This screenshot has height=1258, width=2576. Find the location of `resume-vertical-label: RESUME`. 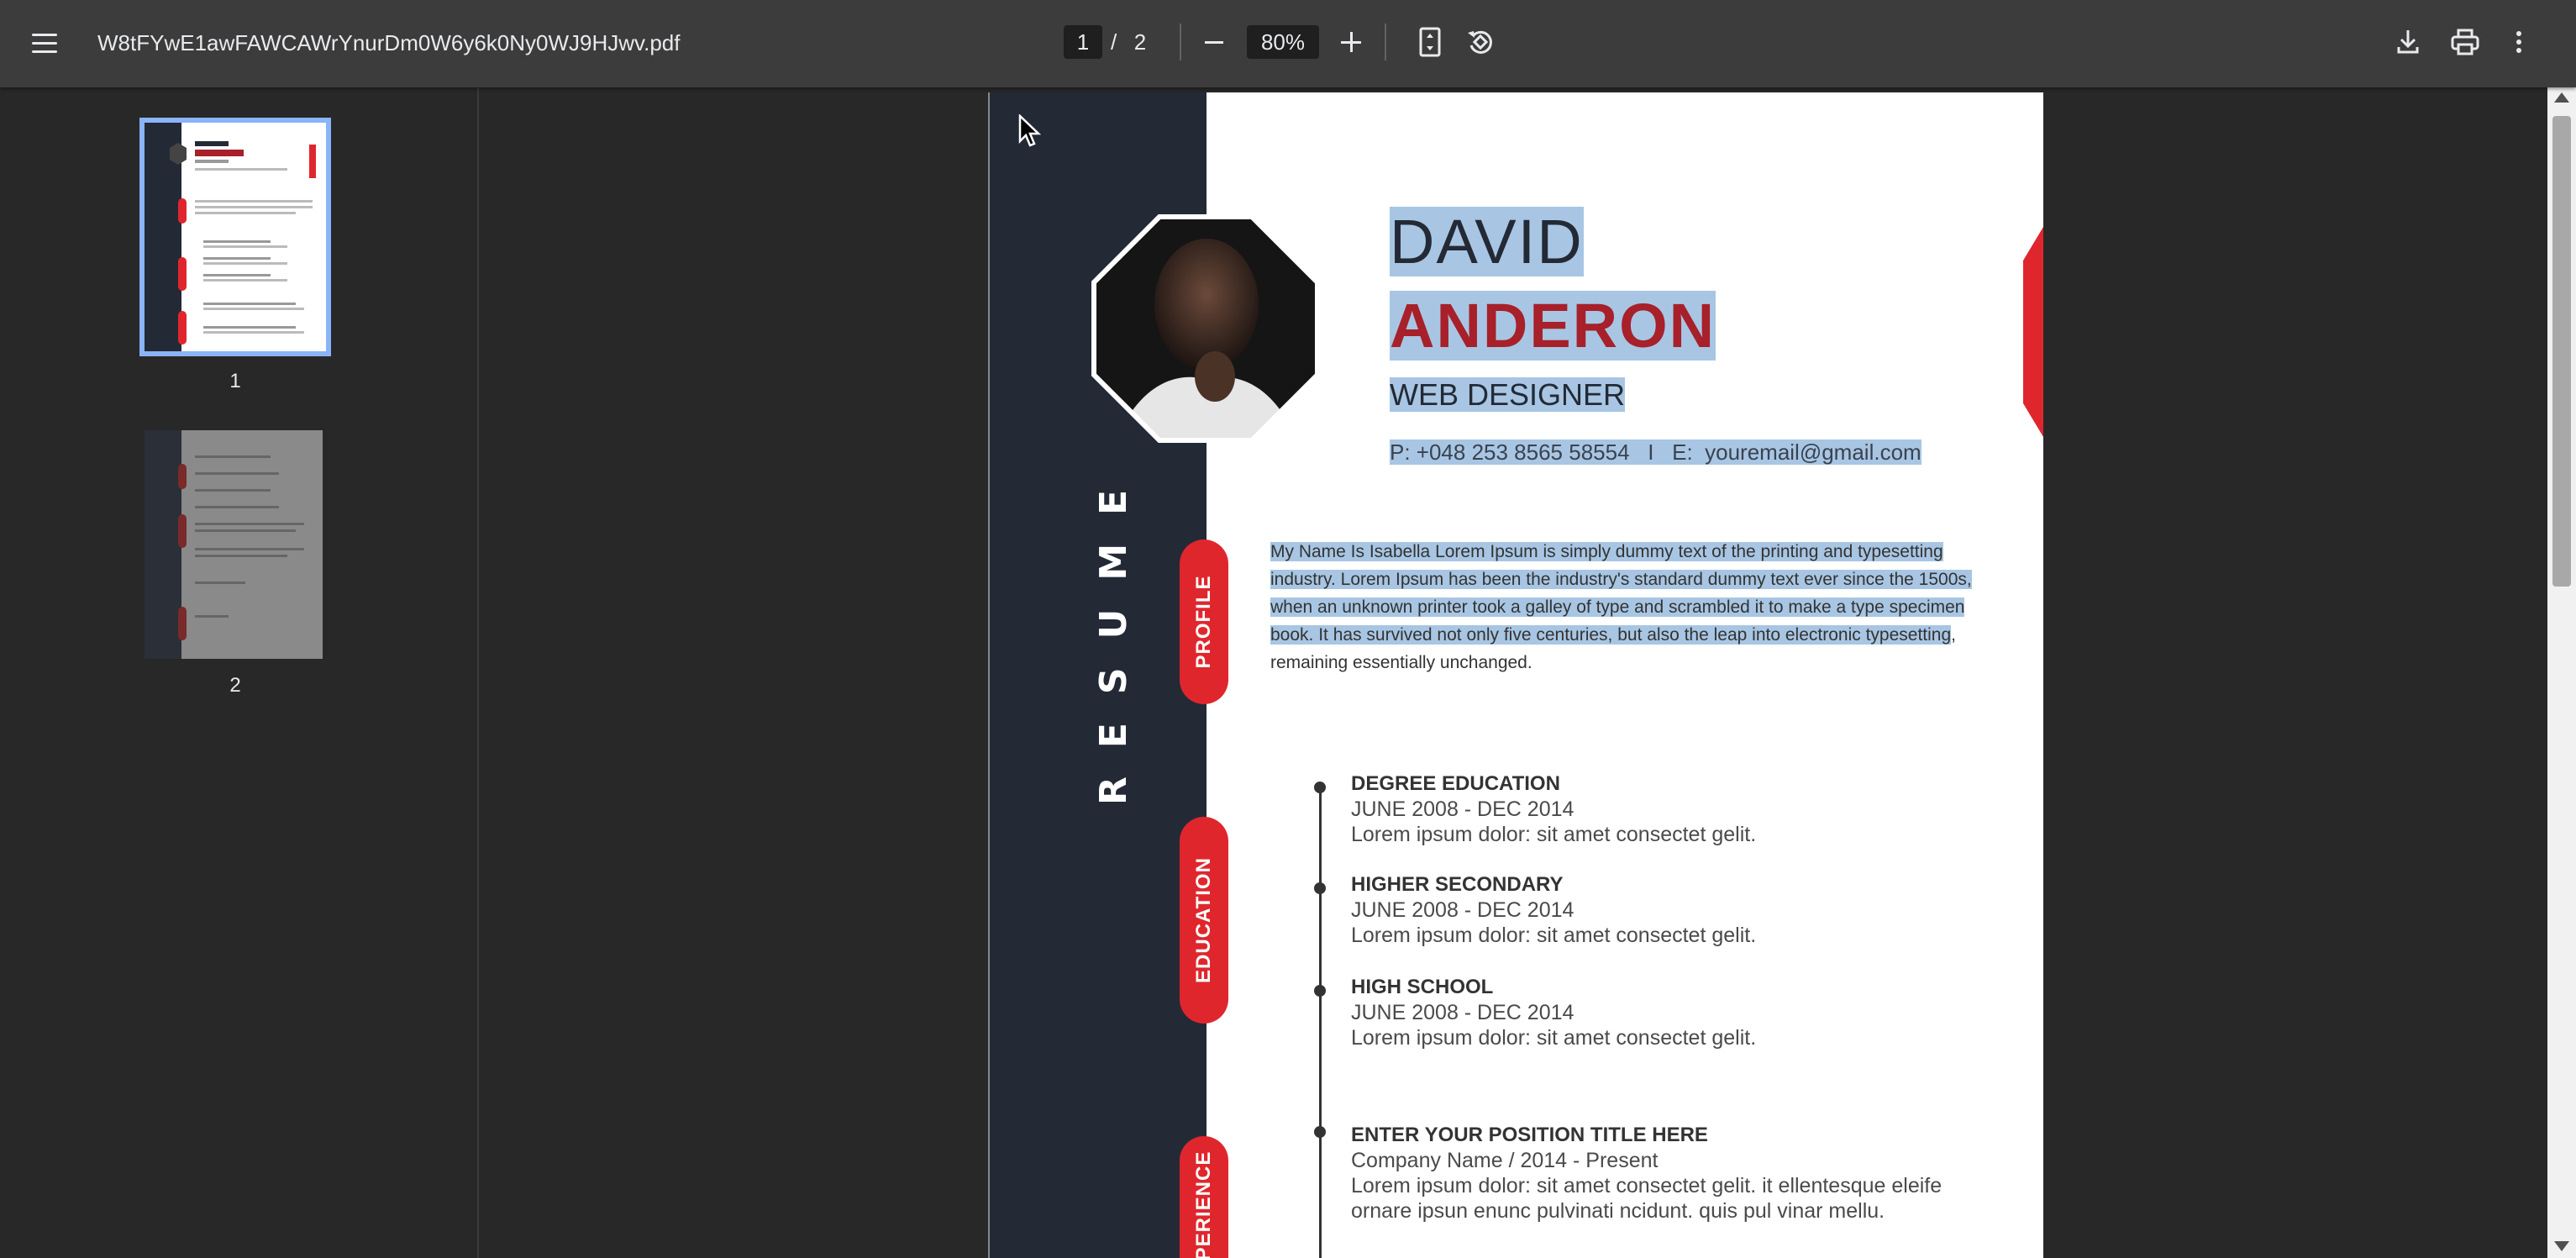

resume-vertical-label: RESUME is located at coordinates (1113, 633).